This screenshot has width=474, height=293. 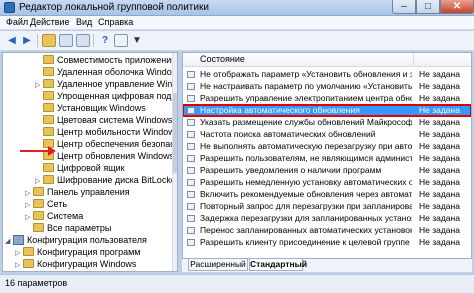 What do you see at coordinates (222, 59) in the screenshot?
I see `column-header-name: Состояние` at bounding box center [222, 59].